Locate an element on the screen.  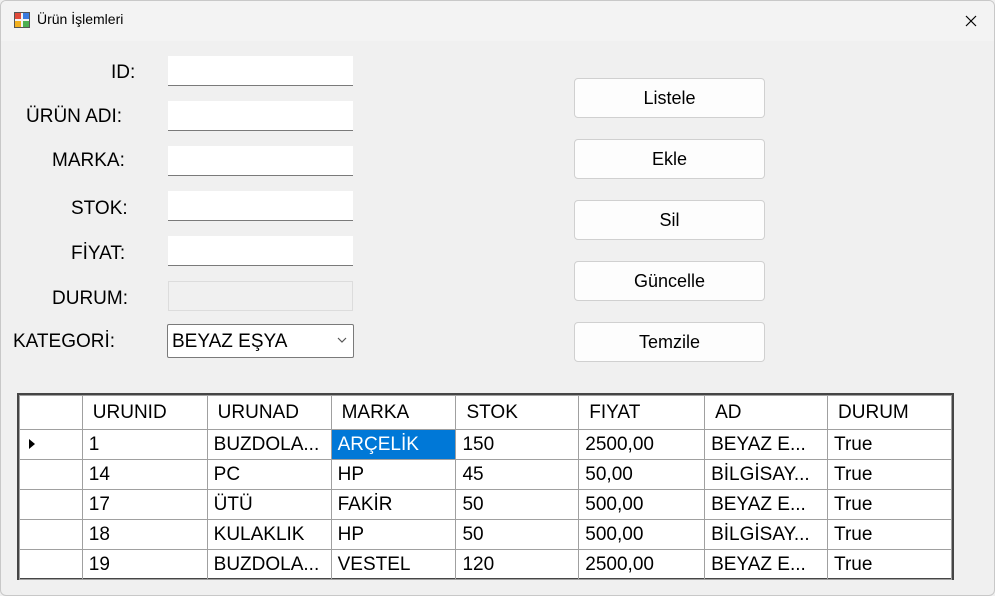
table-row: 14 PC HP 45 50,00 BİLGİSAY... True is located at coordinates (485, 474).